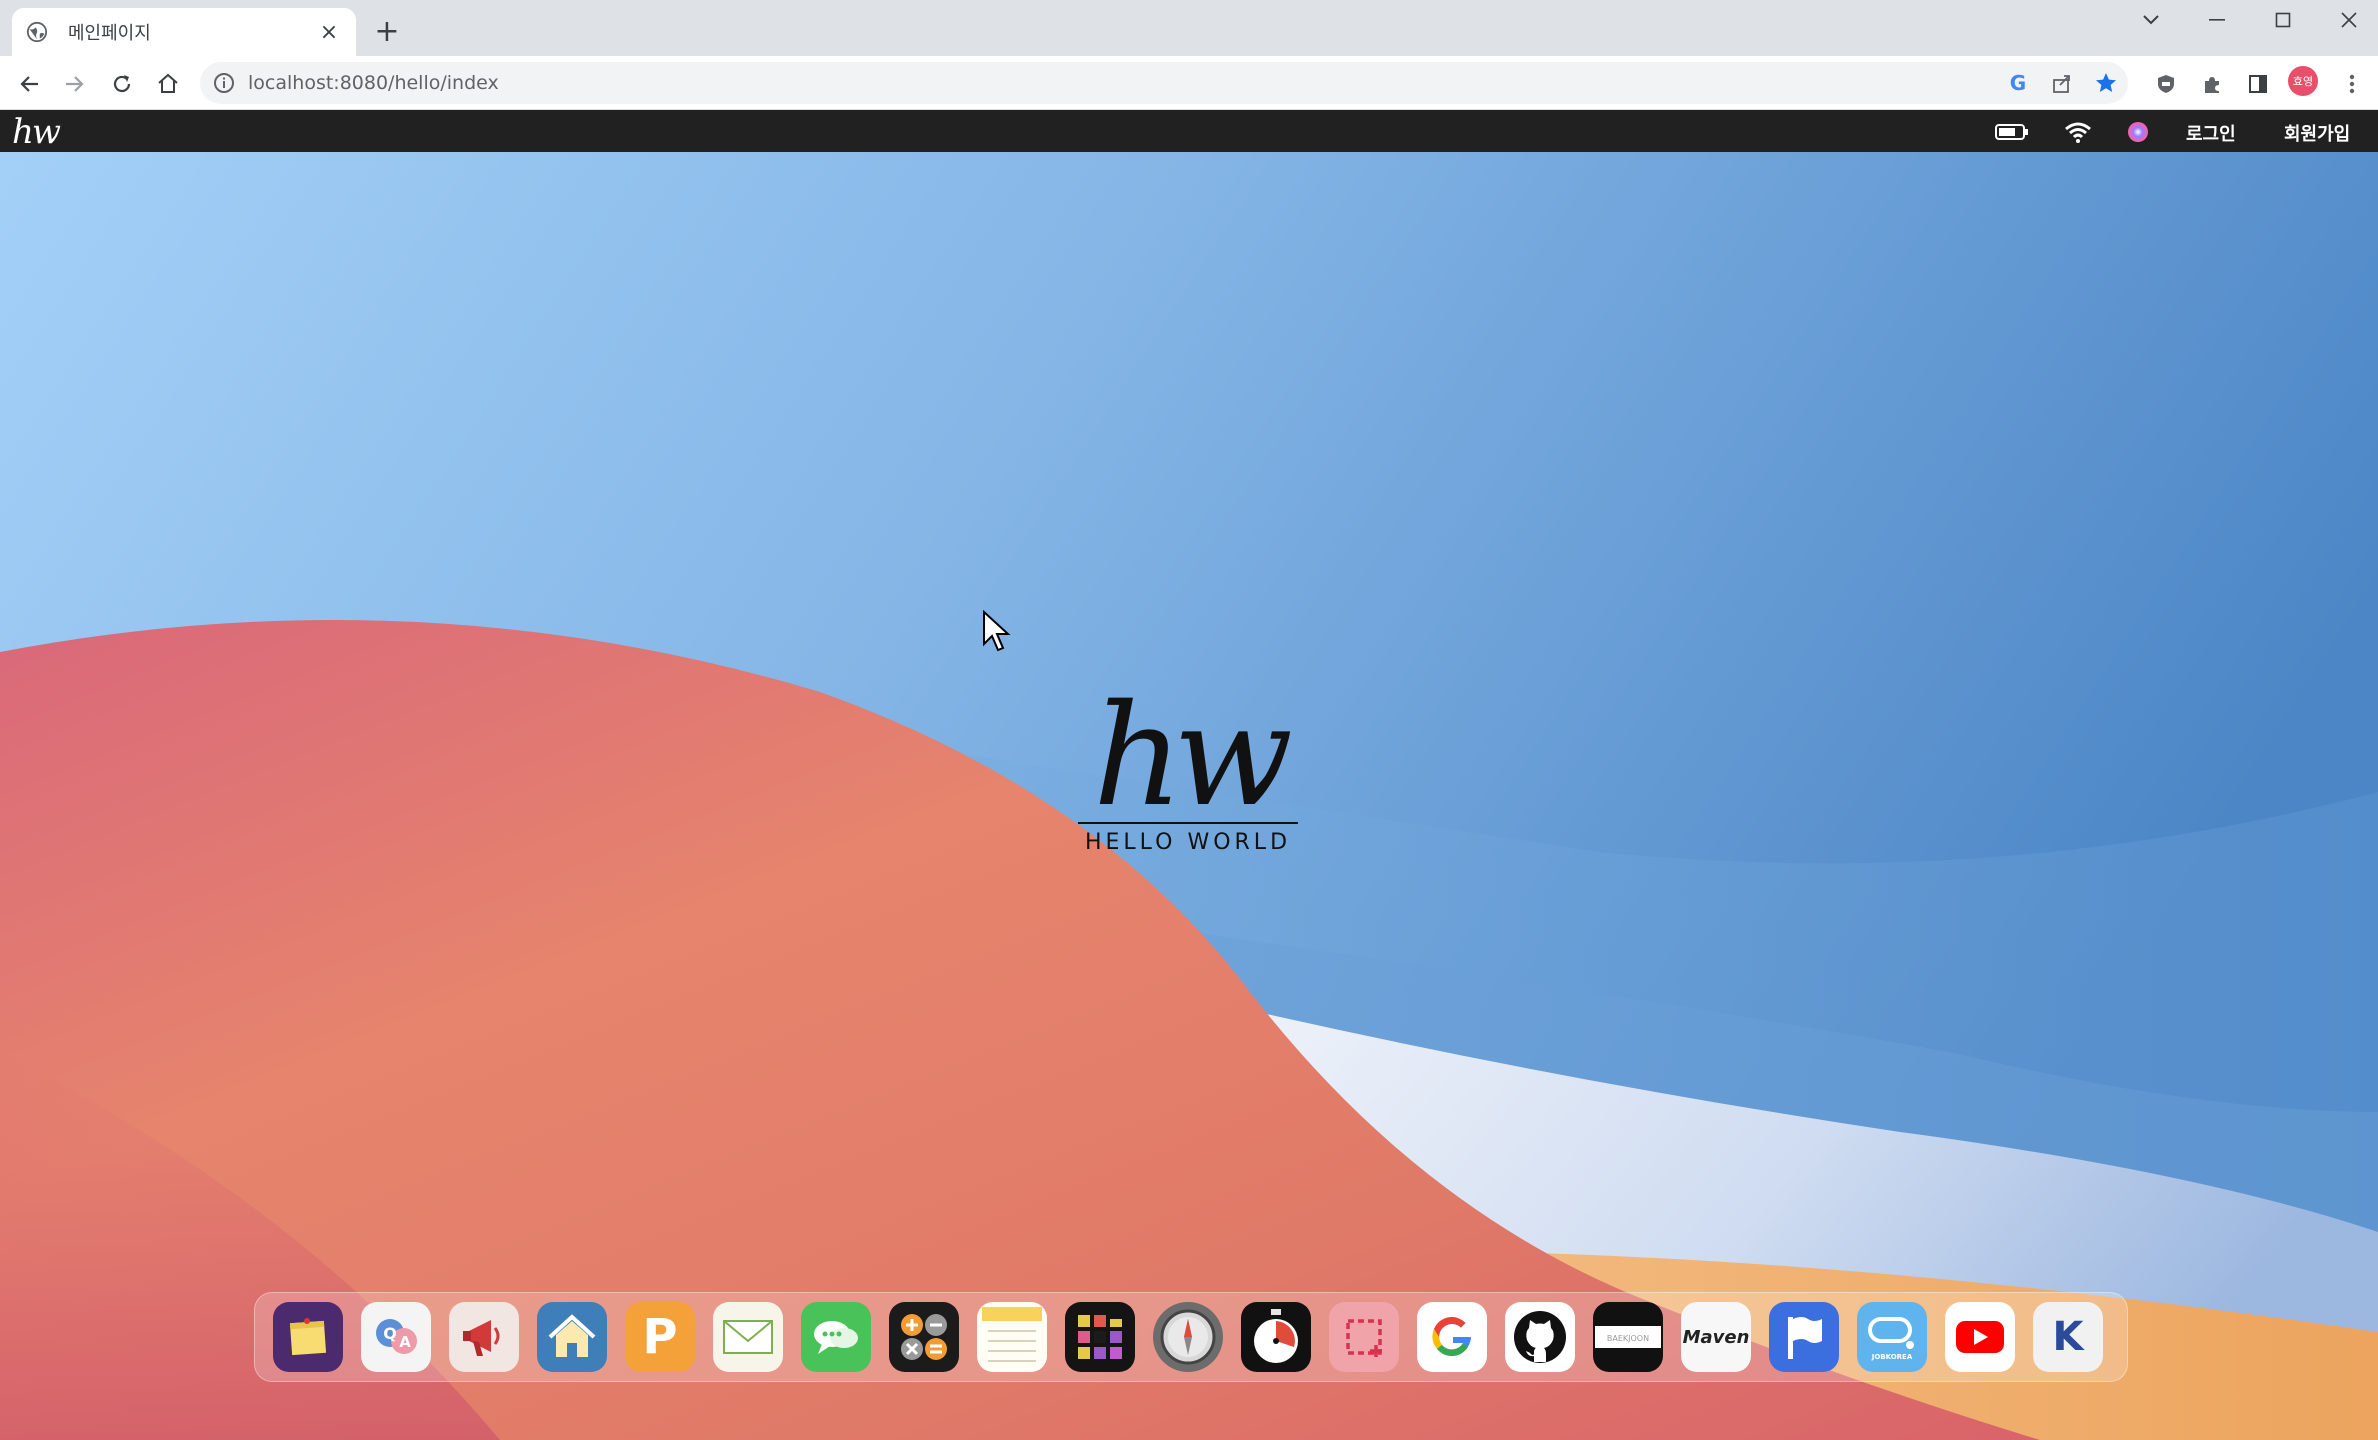  I want to click on megaphone-icon, so click(481, 1338).